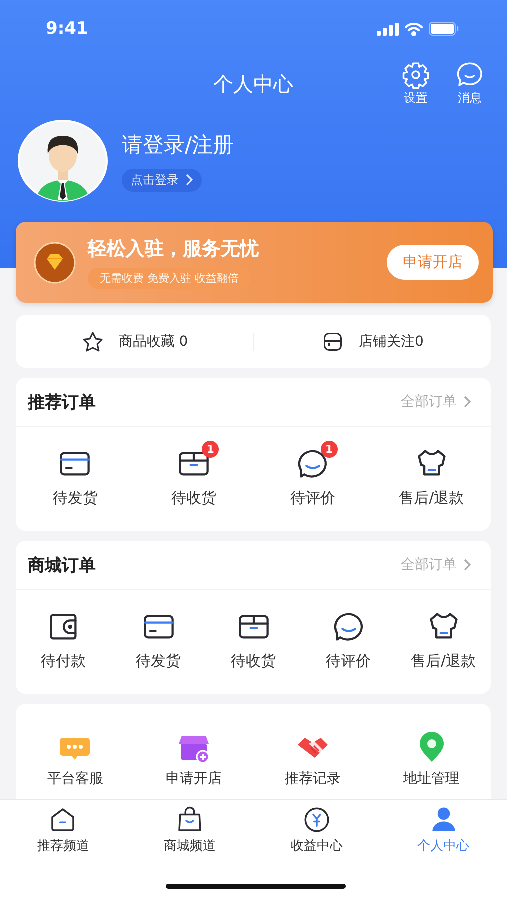  What do you see at coordinates (67, 29) in the screenshot?
I see `status-time: 9:41` at bounding box center [67, 29].